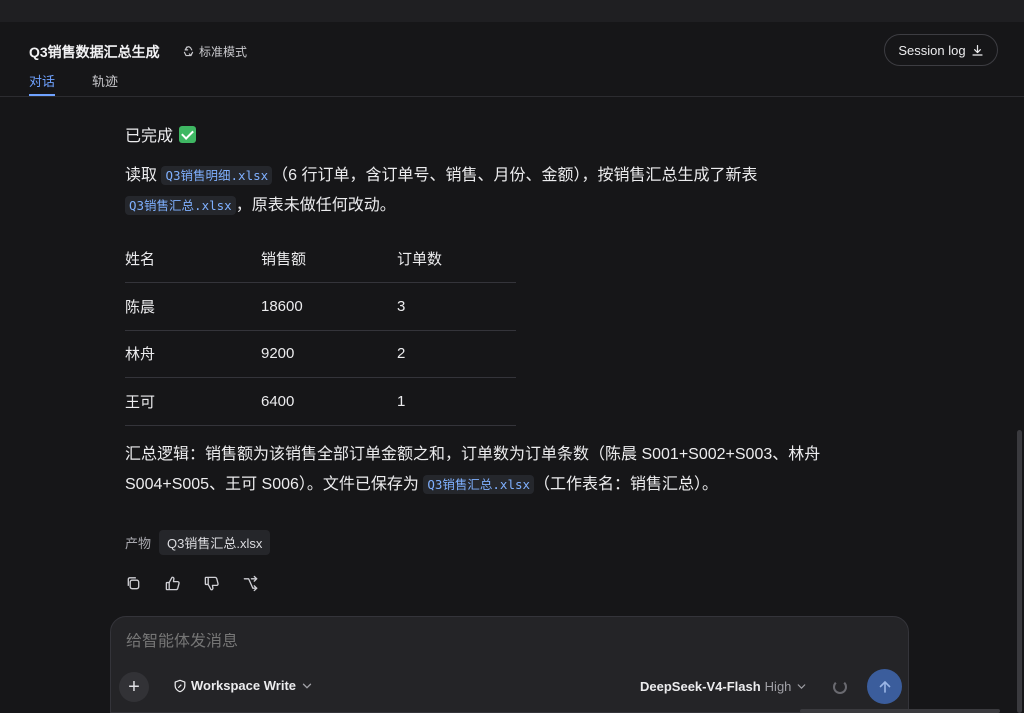 The height and width of the screenshot is (713, 1024). I want to click on shield-edit-icon, so click(180, 685).